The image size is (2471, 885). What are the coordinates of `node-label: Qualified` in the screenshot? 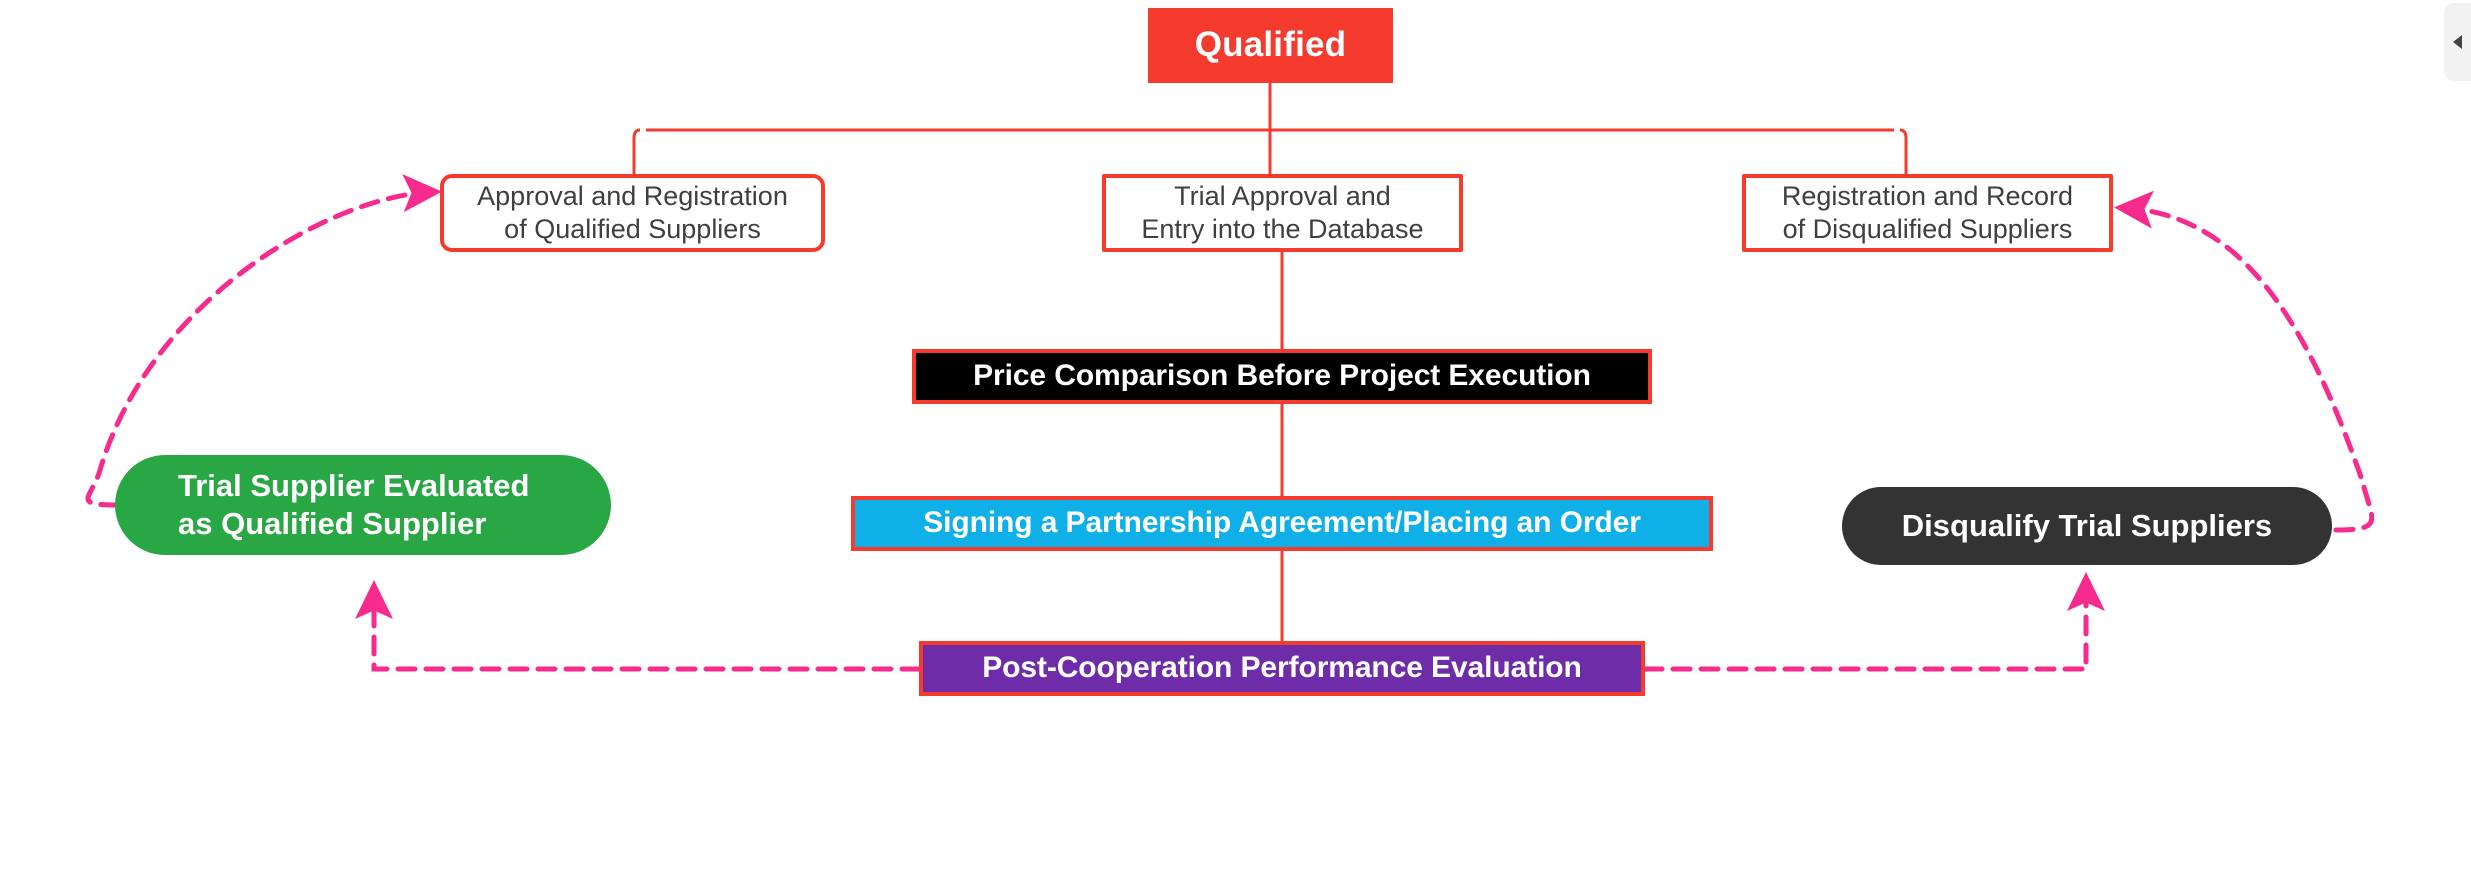 It's located at (1270, 45).